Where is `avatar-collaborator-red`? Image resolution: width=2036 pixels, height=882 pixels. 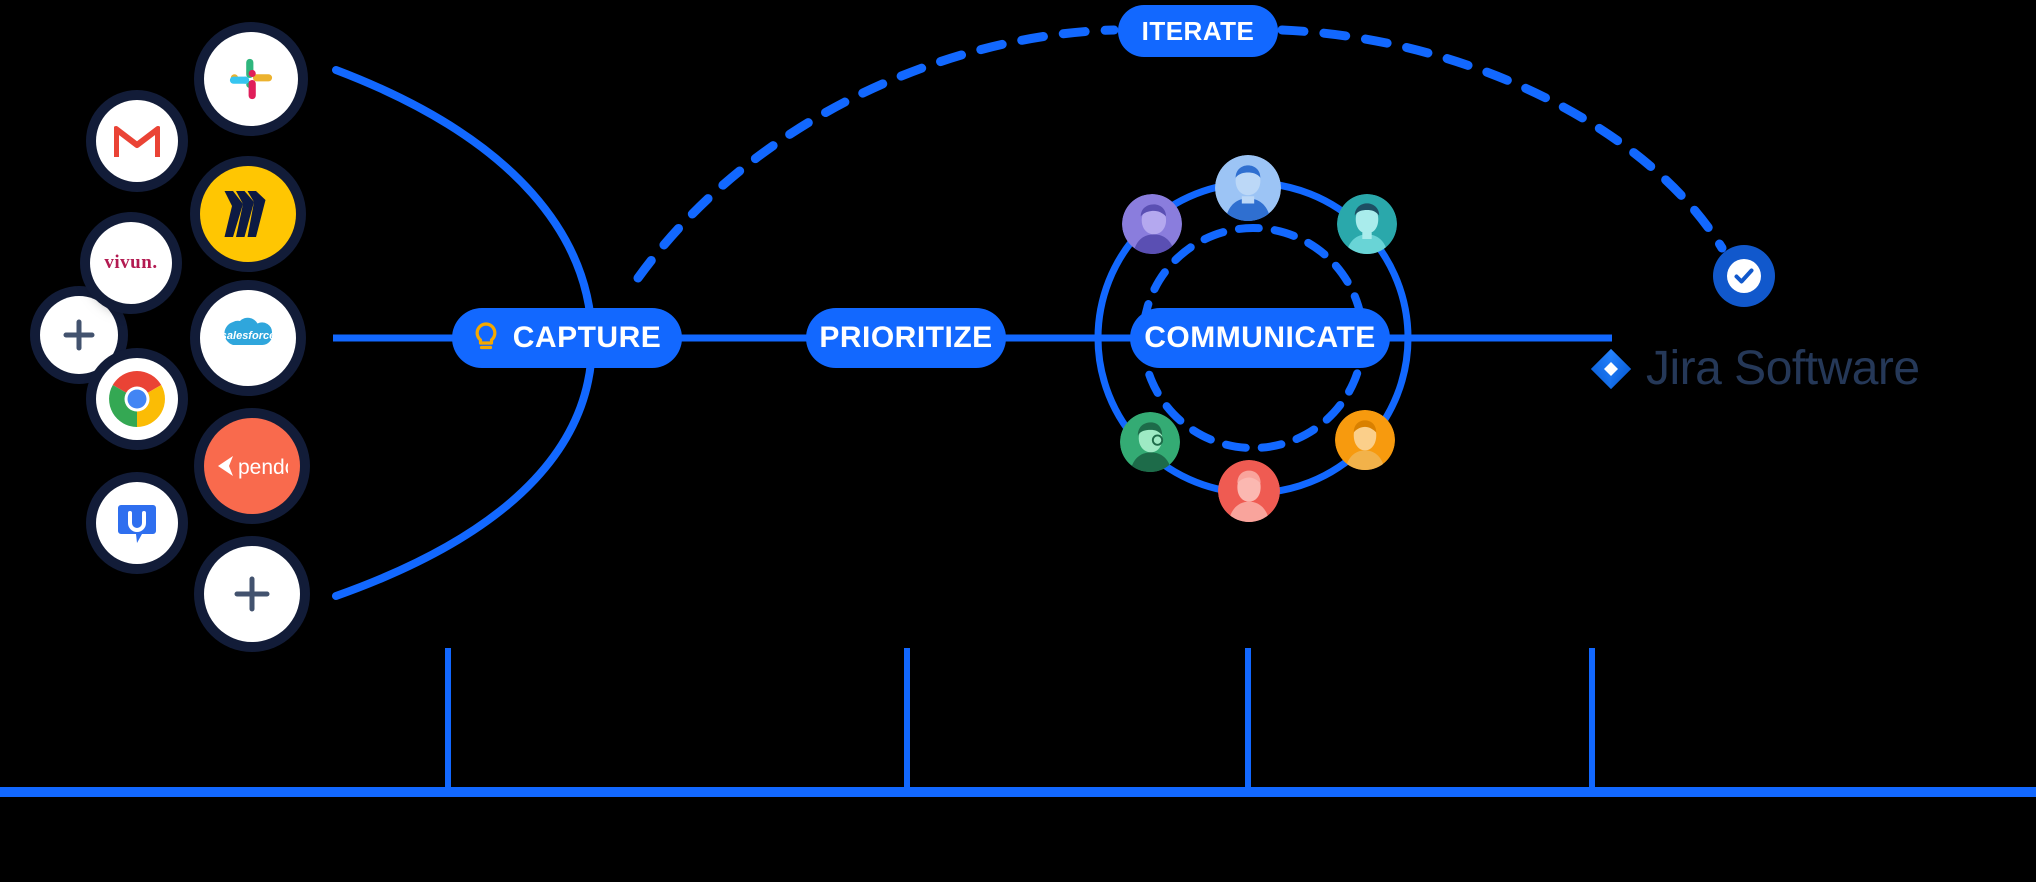
avatar-collaborator-red is located at coordinates (1249, 491).